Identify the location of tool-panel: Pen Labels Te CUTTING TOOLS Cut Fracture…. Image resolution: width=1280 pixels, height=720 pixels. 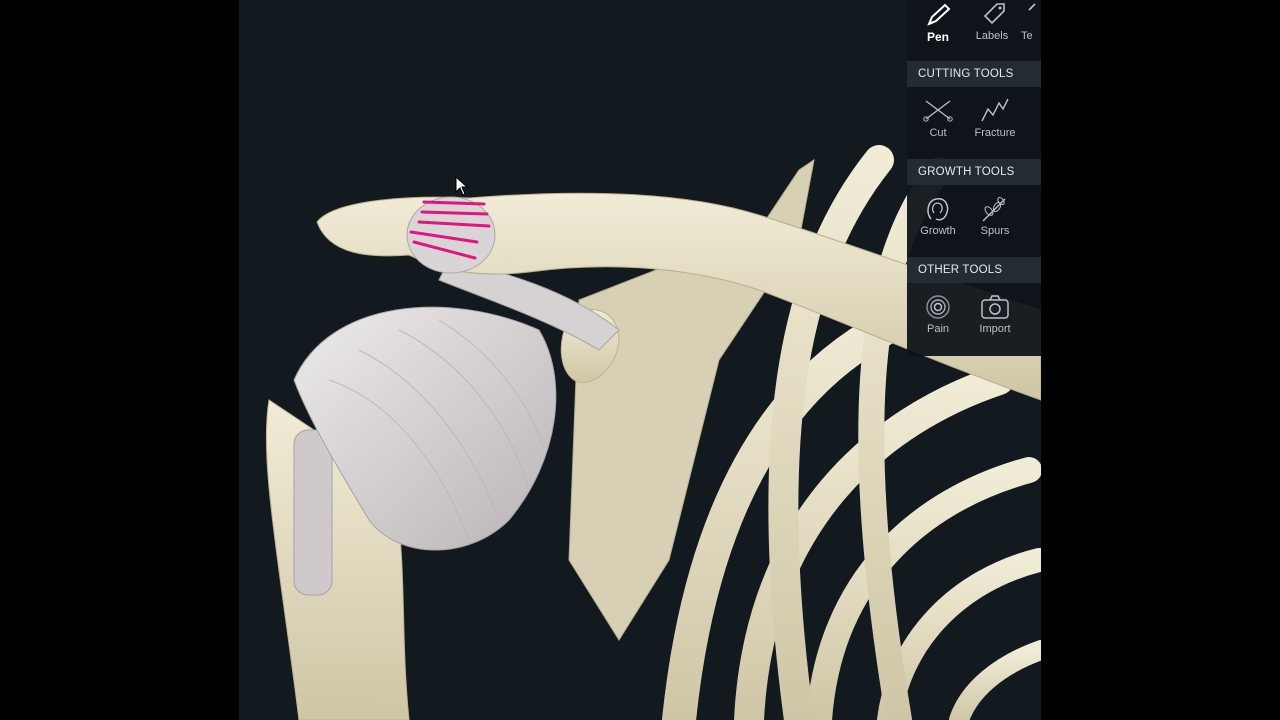
(974, 178).